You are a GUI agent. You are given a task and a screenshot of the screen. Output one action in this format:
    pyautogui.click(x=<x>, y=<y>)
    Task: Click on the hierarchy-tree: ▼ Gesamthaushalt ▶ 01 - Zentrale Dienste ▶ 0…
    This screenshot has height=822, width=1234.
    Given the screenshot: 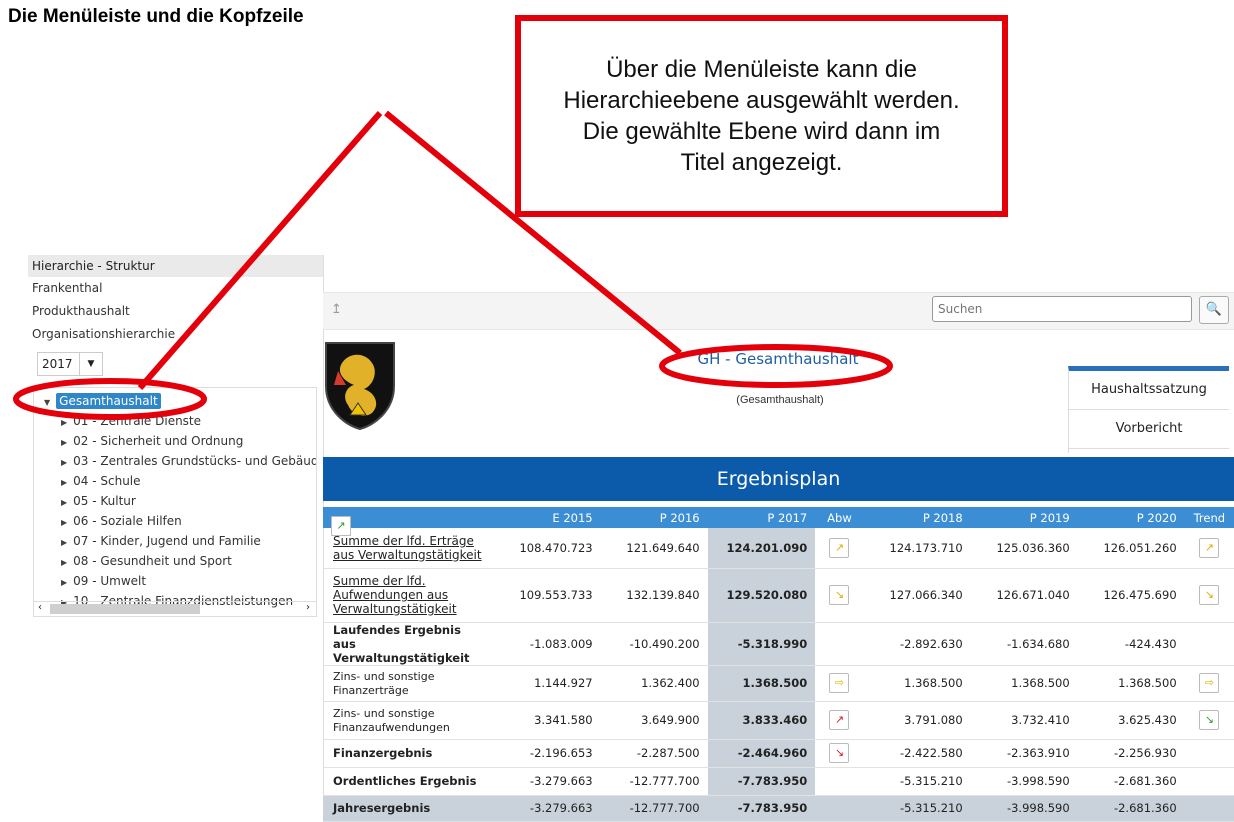 What is the action you would take?
    pyautogui.click(x=175, y=502)
    